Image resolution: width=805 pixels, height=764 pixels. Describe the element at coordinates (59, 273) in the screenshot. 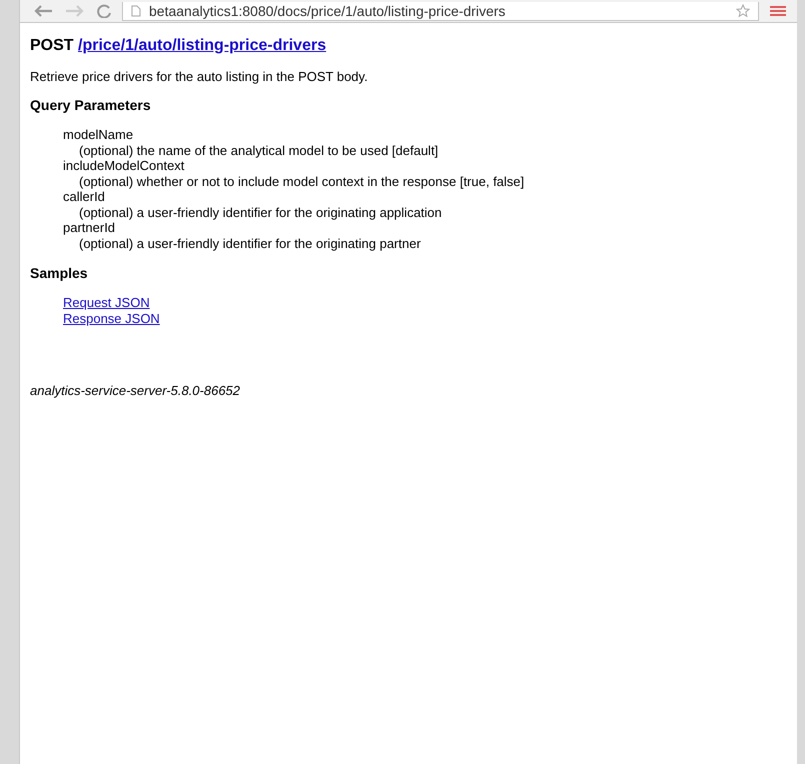

I see `section-heading: Samples` at that location.